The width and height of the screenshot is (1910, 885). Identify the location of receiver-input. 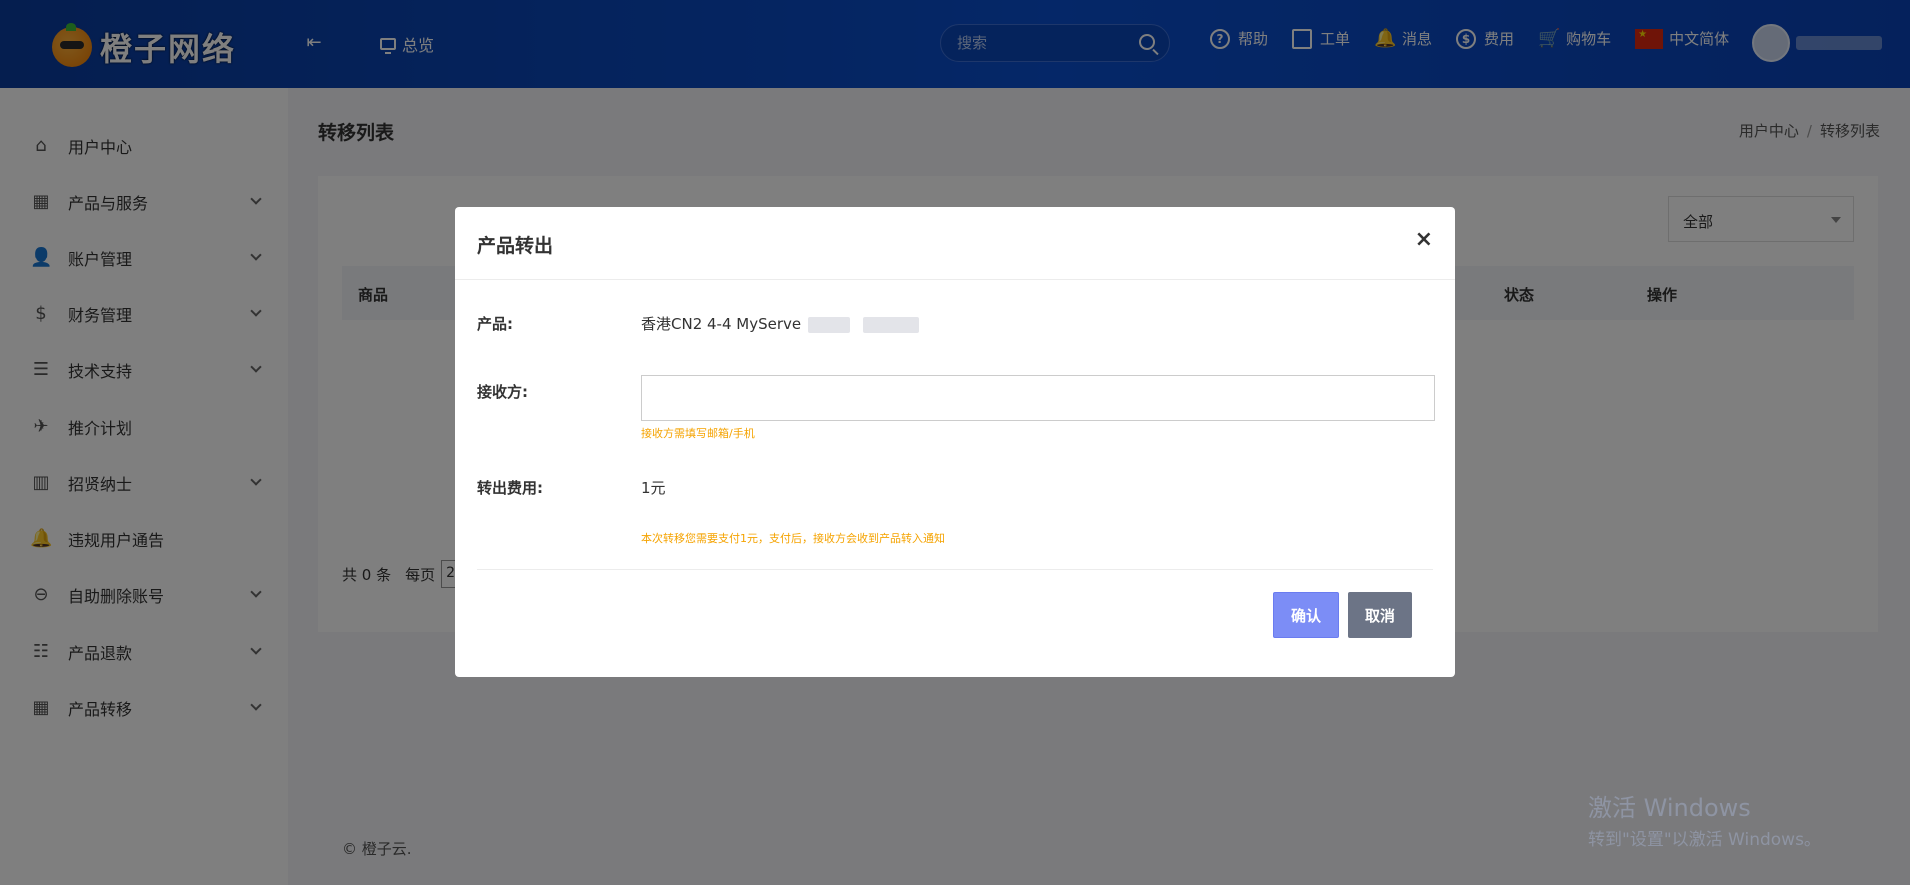
(1038, 398).